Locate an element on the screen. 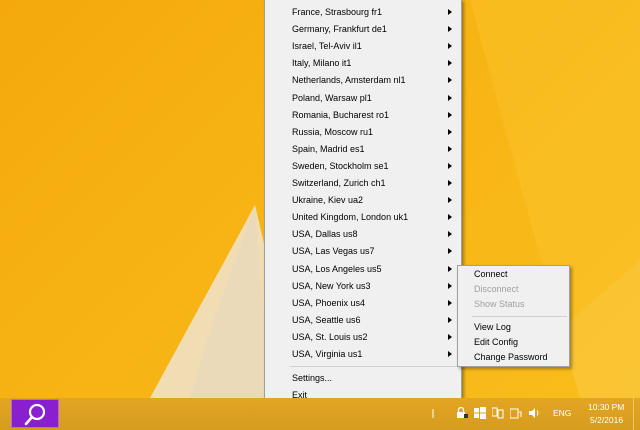 This screenshot has height=430, width=640. clock-time: 10:30 PM is located at coordinates (606, 407).